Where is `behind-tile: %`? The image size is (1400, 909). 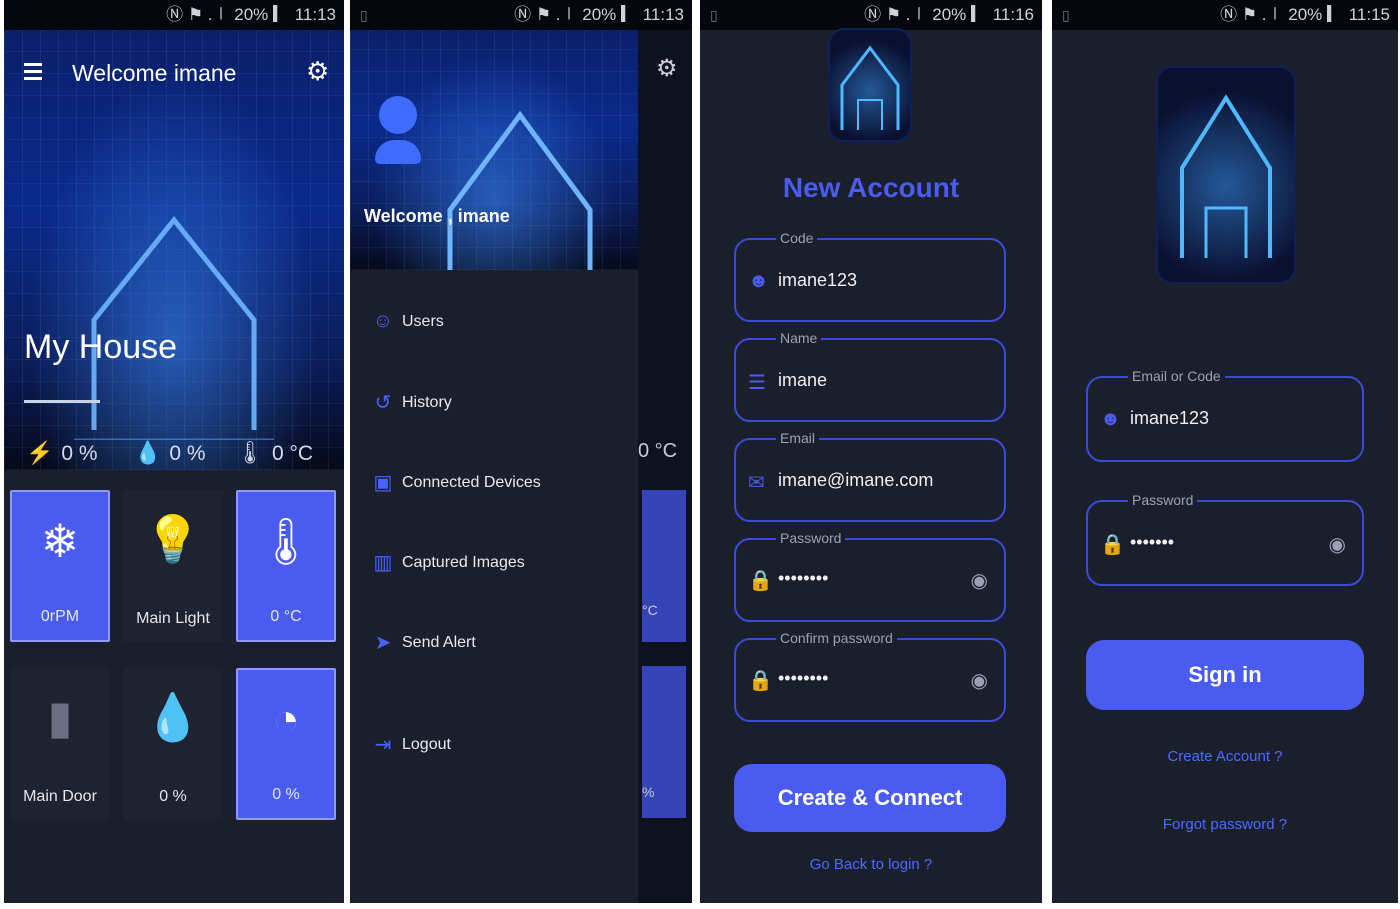 behind-tile: % is located at coordinates (664, 742).